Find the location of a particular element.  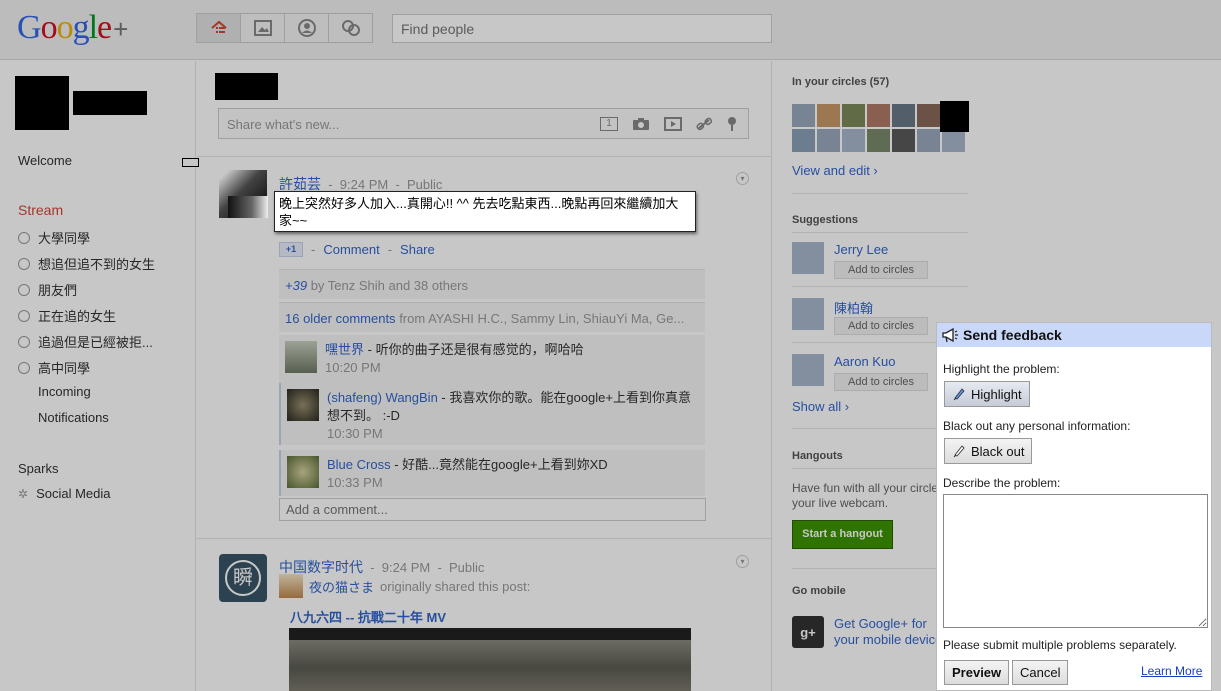

blackout-button: Black out is located at coordinates (988, 451).